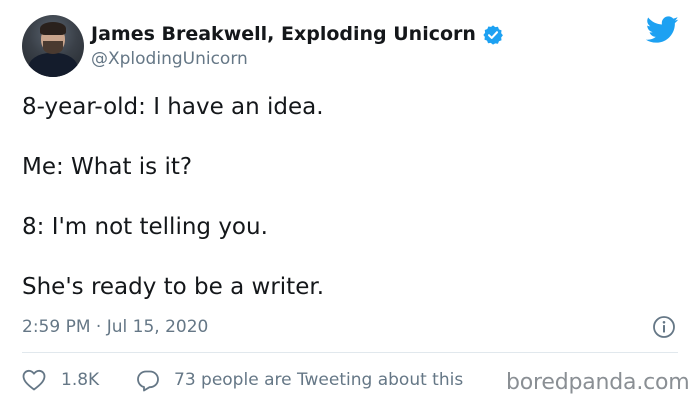 Image resolution: width=700 pixels, height=406 pixels. Describe the element at coordinates (148, 380) in the screenshot. I see `reply-bubble-icon` at that location.